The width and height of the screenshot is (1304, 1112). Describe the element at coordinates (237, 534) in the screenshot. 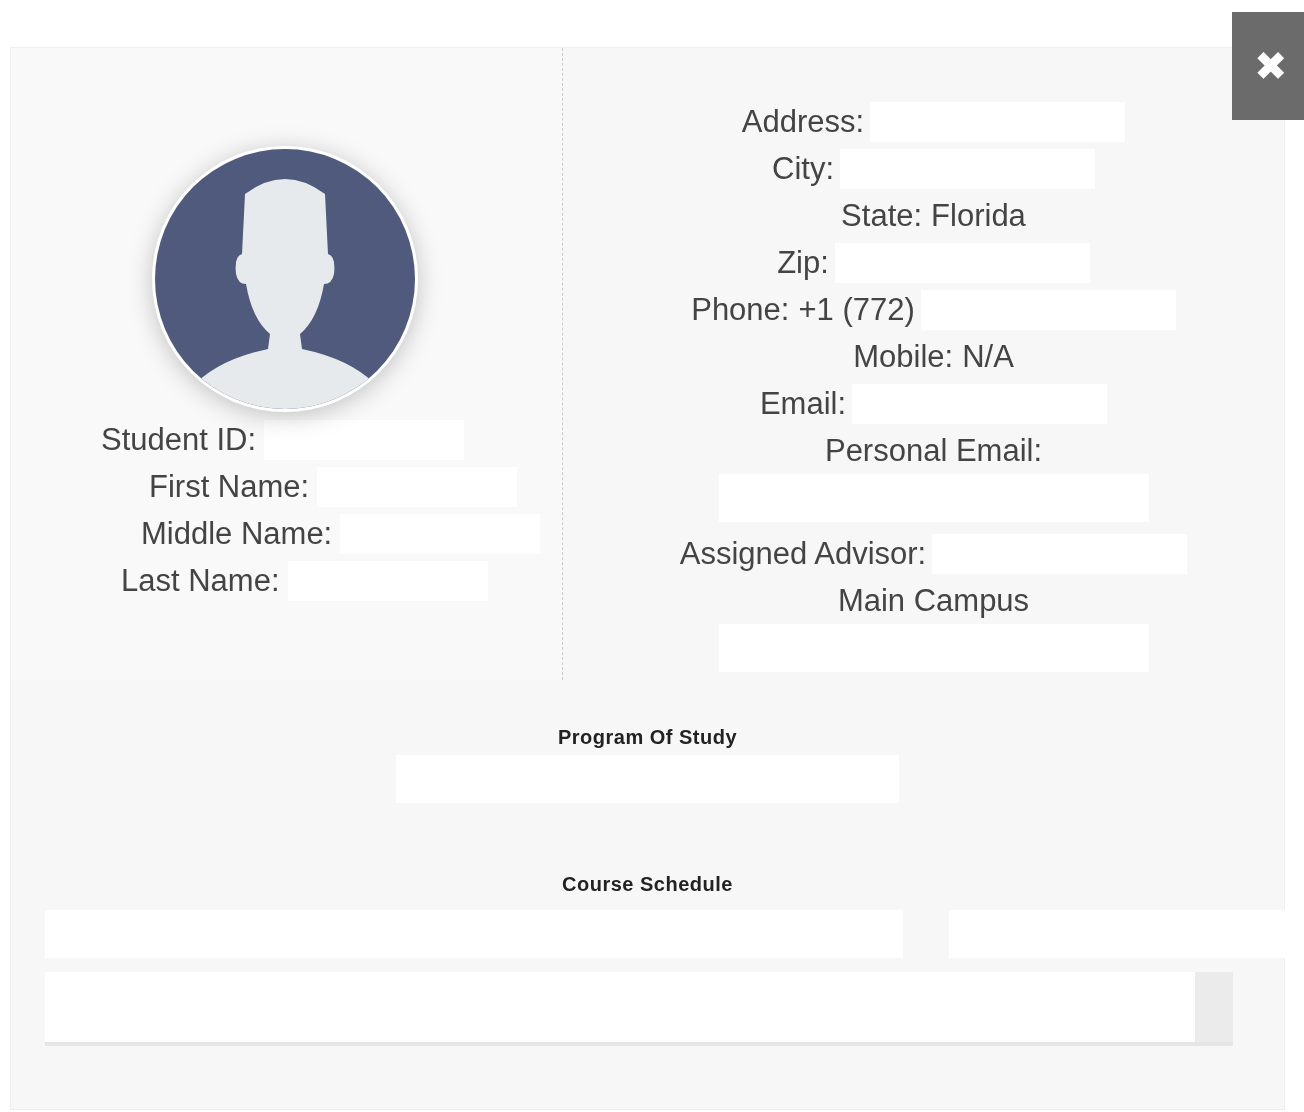

I see `field-label: Middle Name:` at that location.